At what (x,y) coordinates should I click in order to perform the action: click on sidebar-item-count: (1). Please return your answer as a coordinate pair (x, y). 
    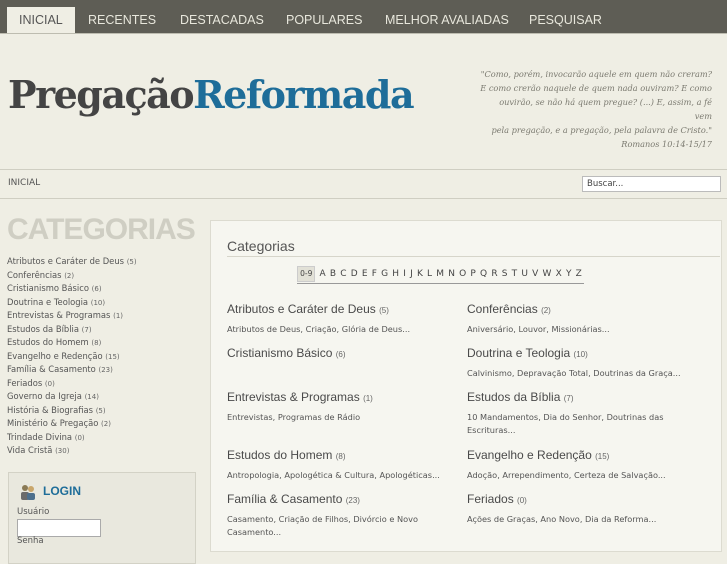
    Looking at the image, I should click on (118, 316).